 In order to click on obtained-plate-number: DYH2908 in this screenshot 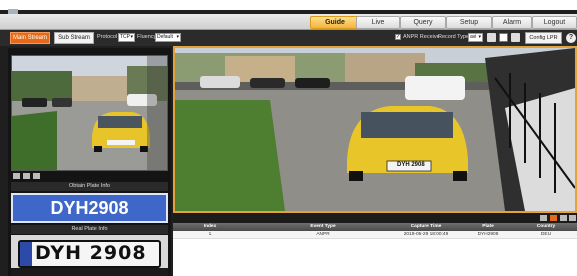, I will do `click(89, 208)`.